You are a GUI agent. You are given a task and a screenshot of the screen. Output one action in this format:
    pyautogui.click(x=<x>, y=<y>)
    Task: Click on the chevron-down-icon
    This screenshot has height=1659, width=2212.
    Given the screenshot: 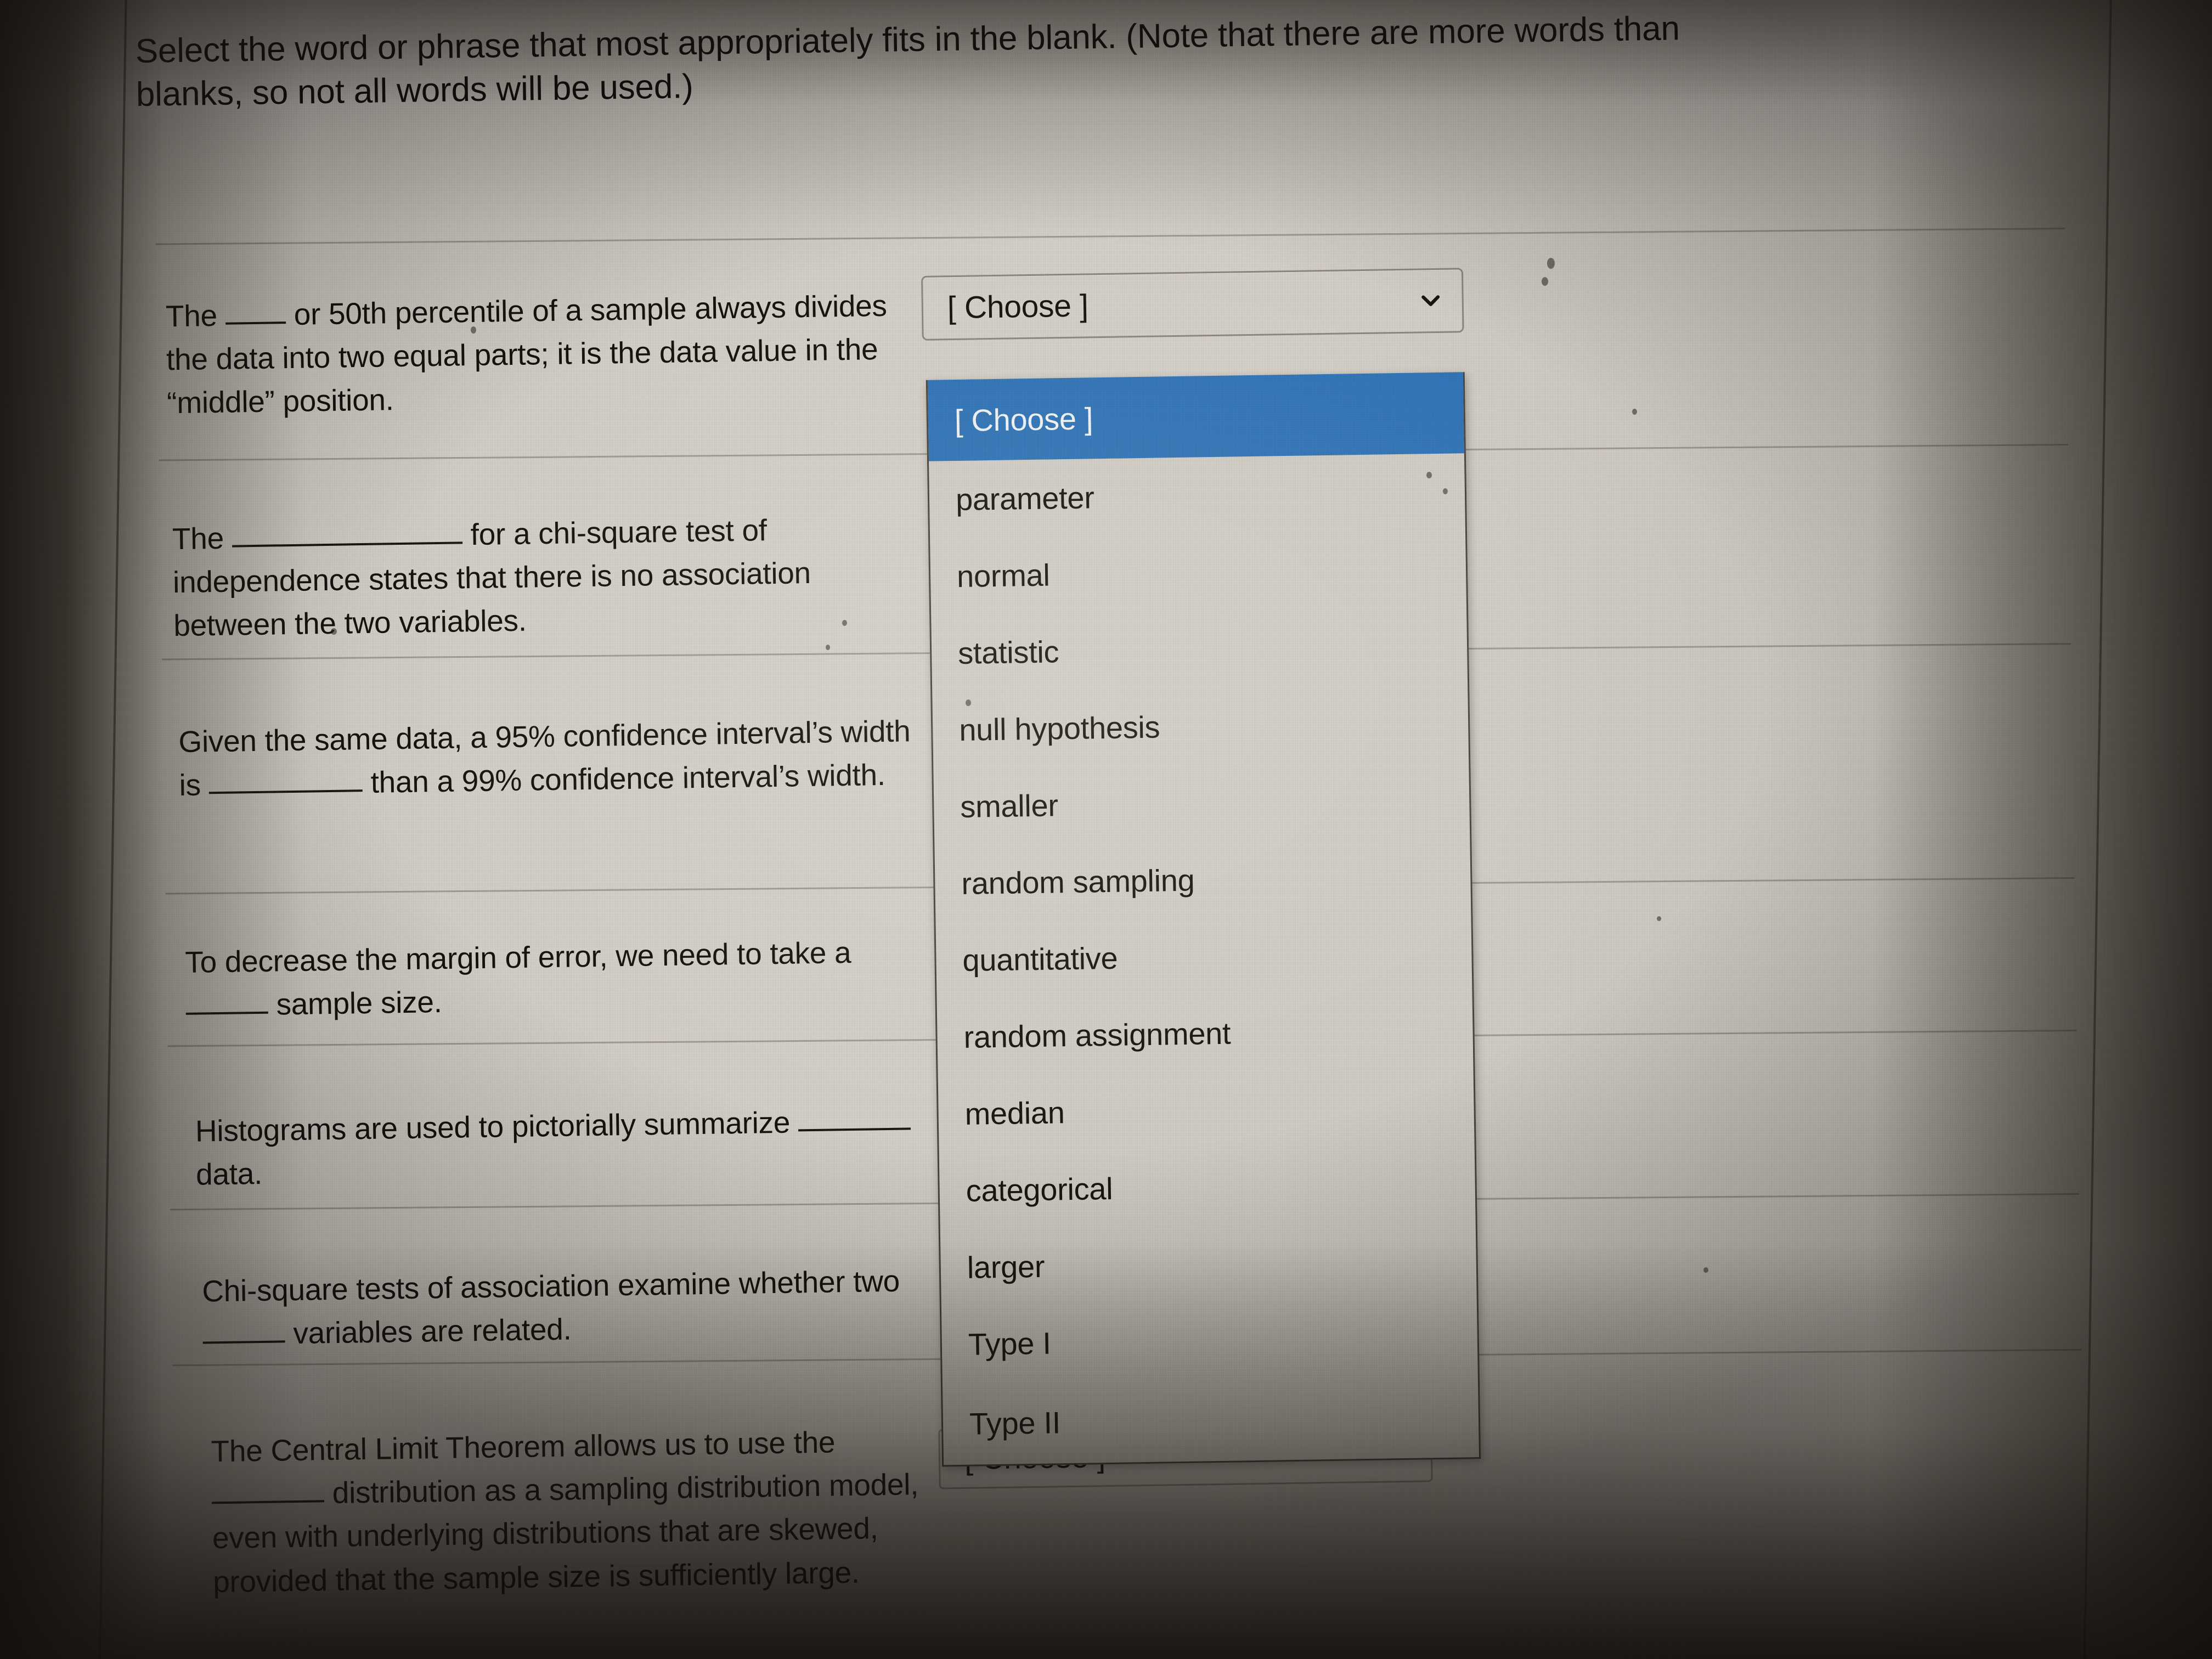 What is the action you would take?
    pyautogui.click(x=1431, y=301)
    